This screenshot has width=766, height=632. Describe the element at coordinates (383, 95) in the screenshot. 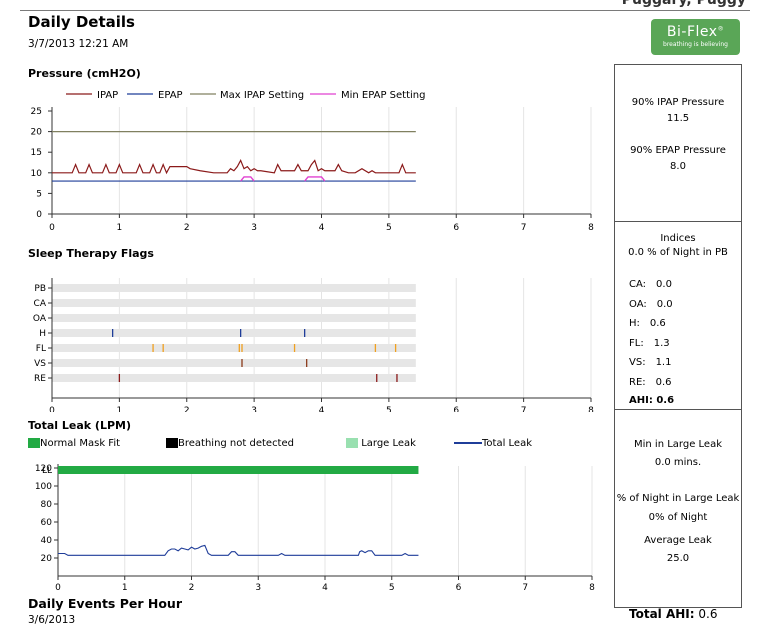

I see `legend-min-epap-label: Min EPAP Setting` at that location.